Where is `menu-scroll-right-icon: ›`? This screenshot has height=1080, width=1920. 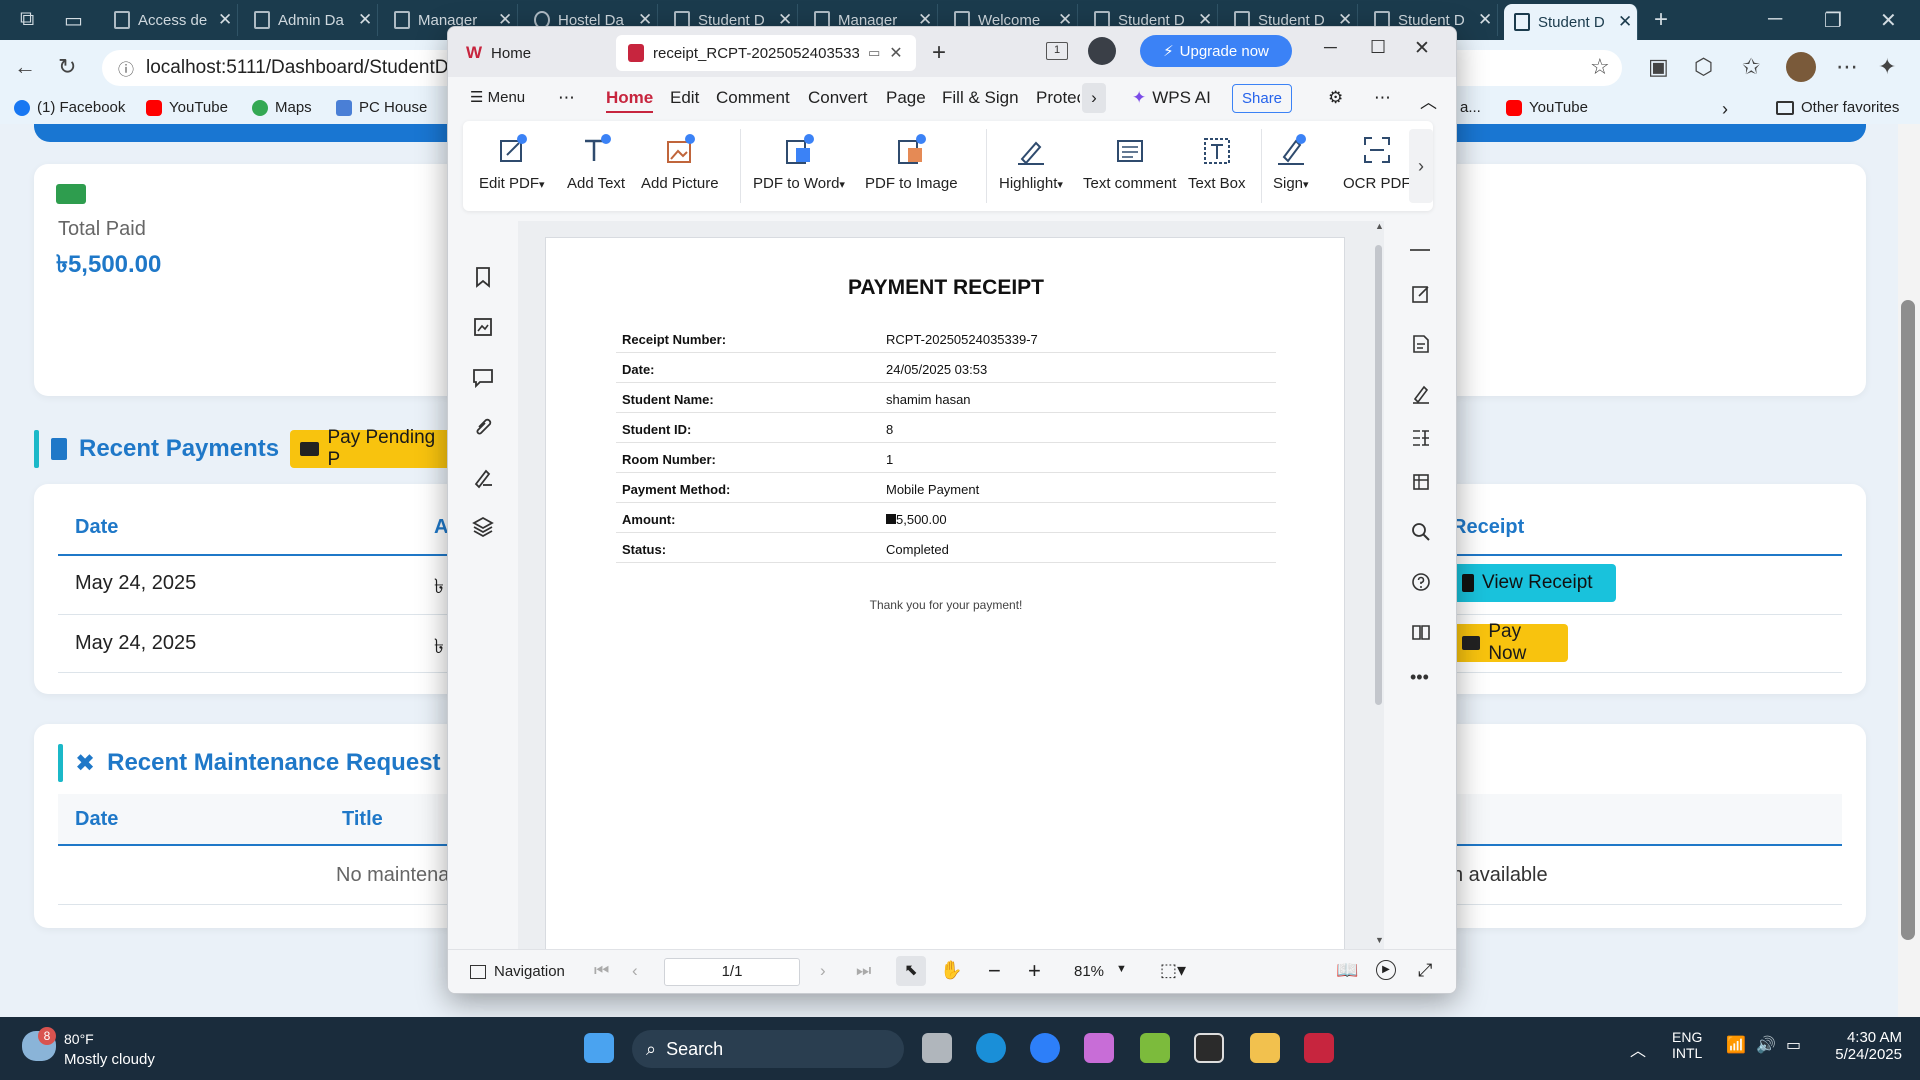
menu-scroll-right-icon: › is located at coordinates (1094, 98).